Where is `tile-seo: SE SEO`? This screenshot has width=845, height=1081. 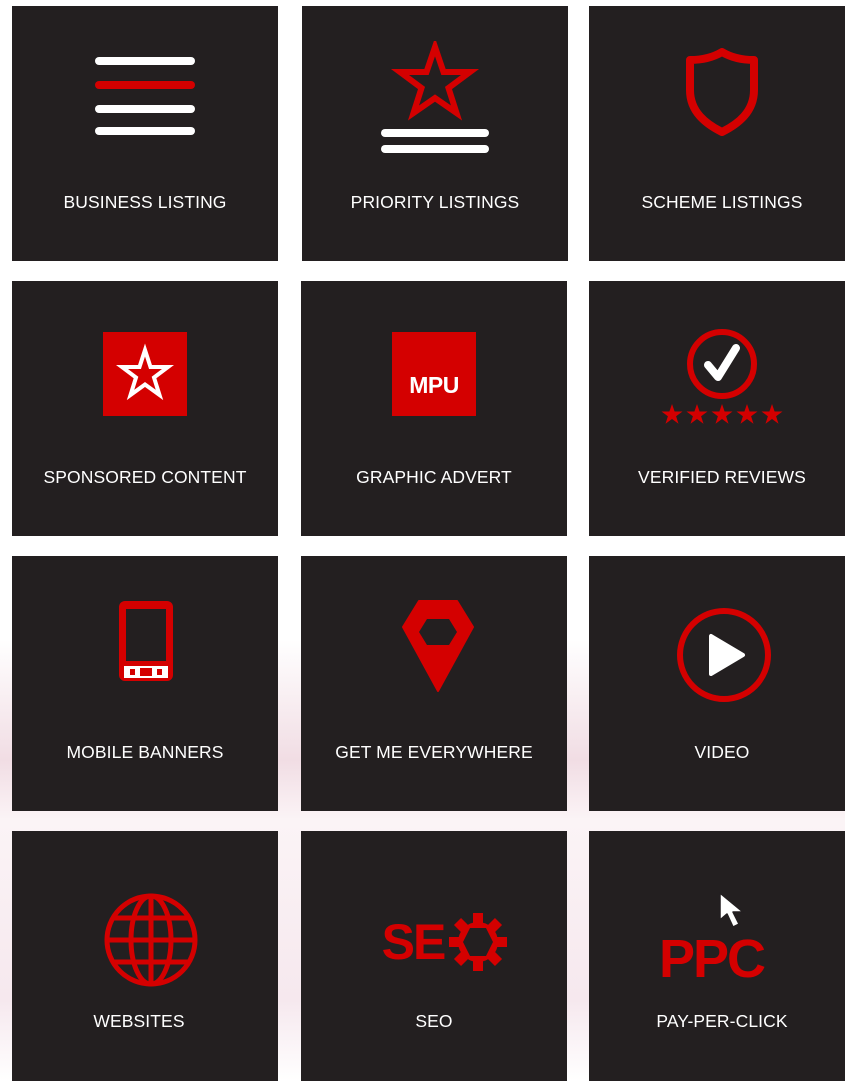 tile-seo: SE SEO is located at coordinates (434, 956).